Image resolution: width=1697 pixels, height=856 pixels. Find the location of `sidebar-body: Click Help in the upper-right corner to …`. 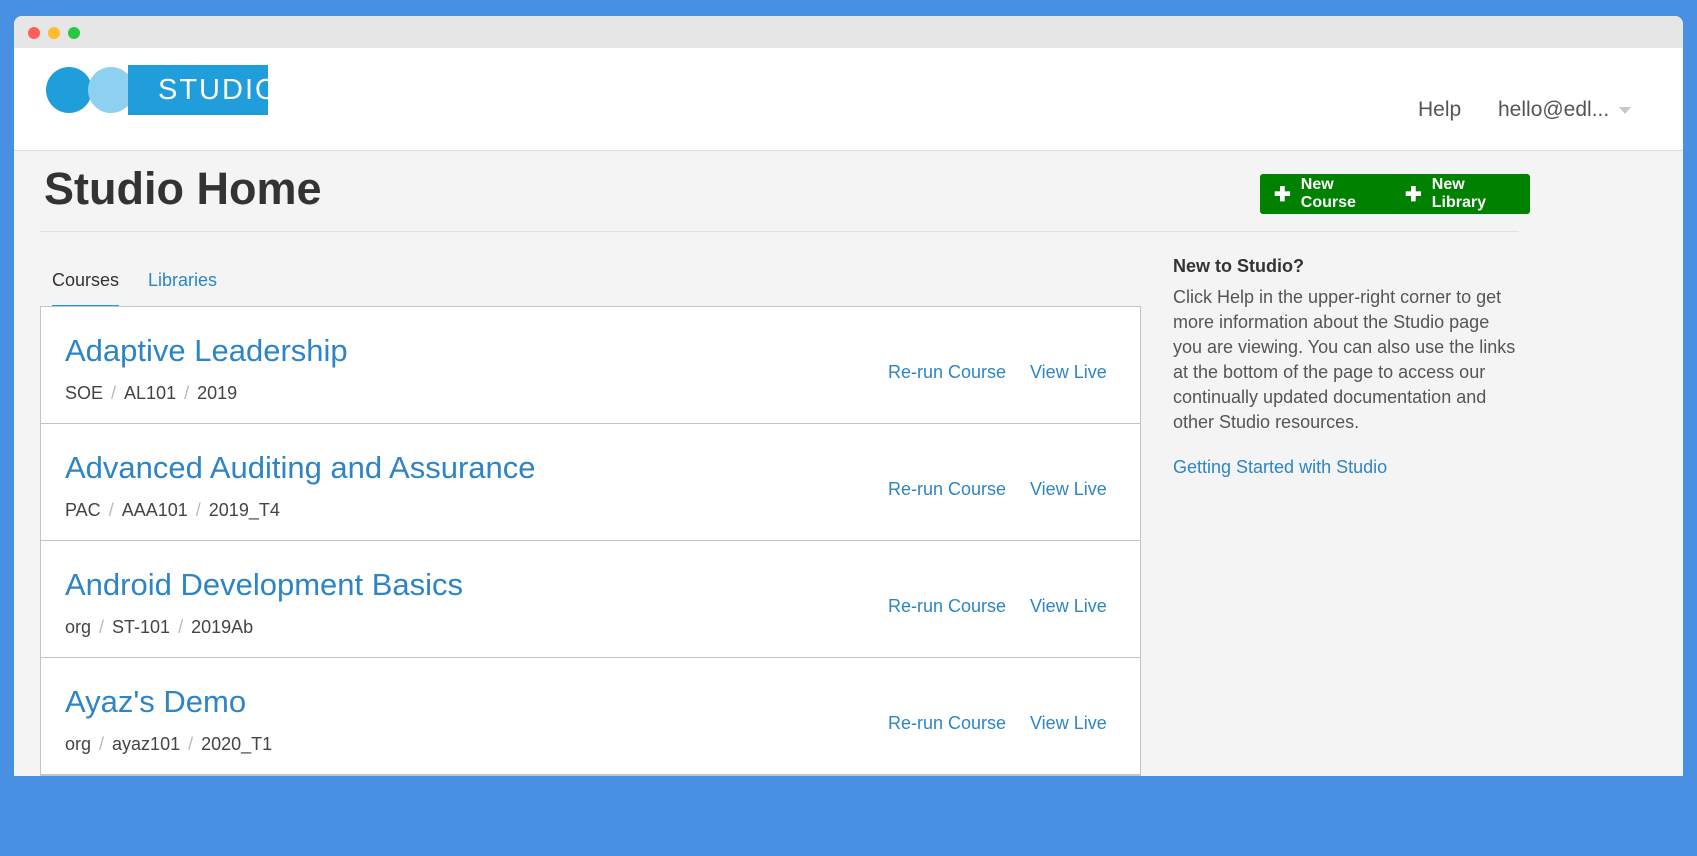

sidebar-body: Click Help in the upper-right corner to … is located at coordinates (1344, 359).